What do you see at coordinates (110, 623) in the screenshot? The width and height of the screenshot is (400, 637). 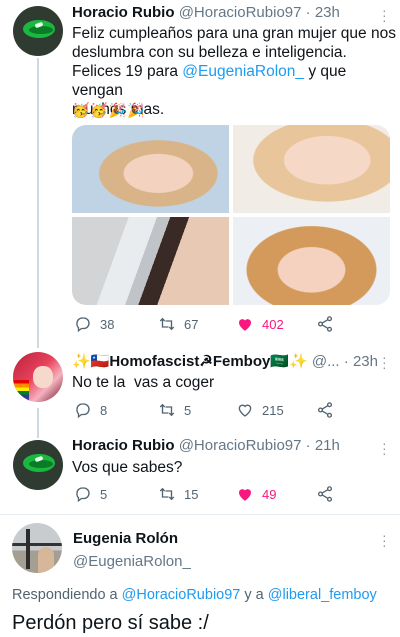 I see `tweet-text: Perdón pero sí sabe :/` at bounding box center [110, 623].